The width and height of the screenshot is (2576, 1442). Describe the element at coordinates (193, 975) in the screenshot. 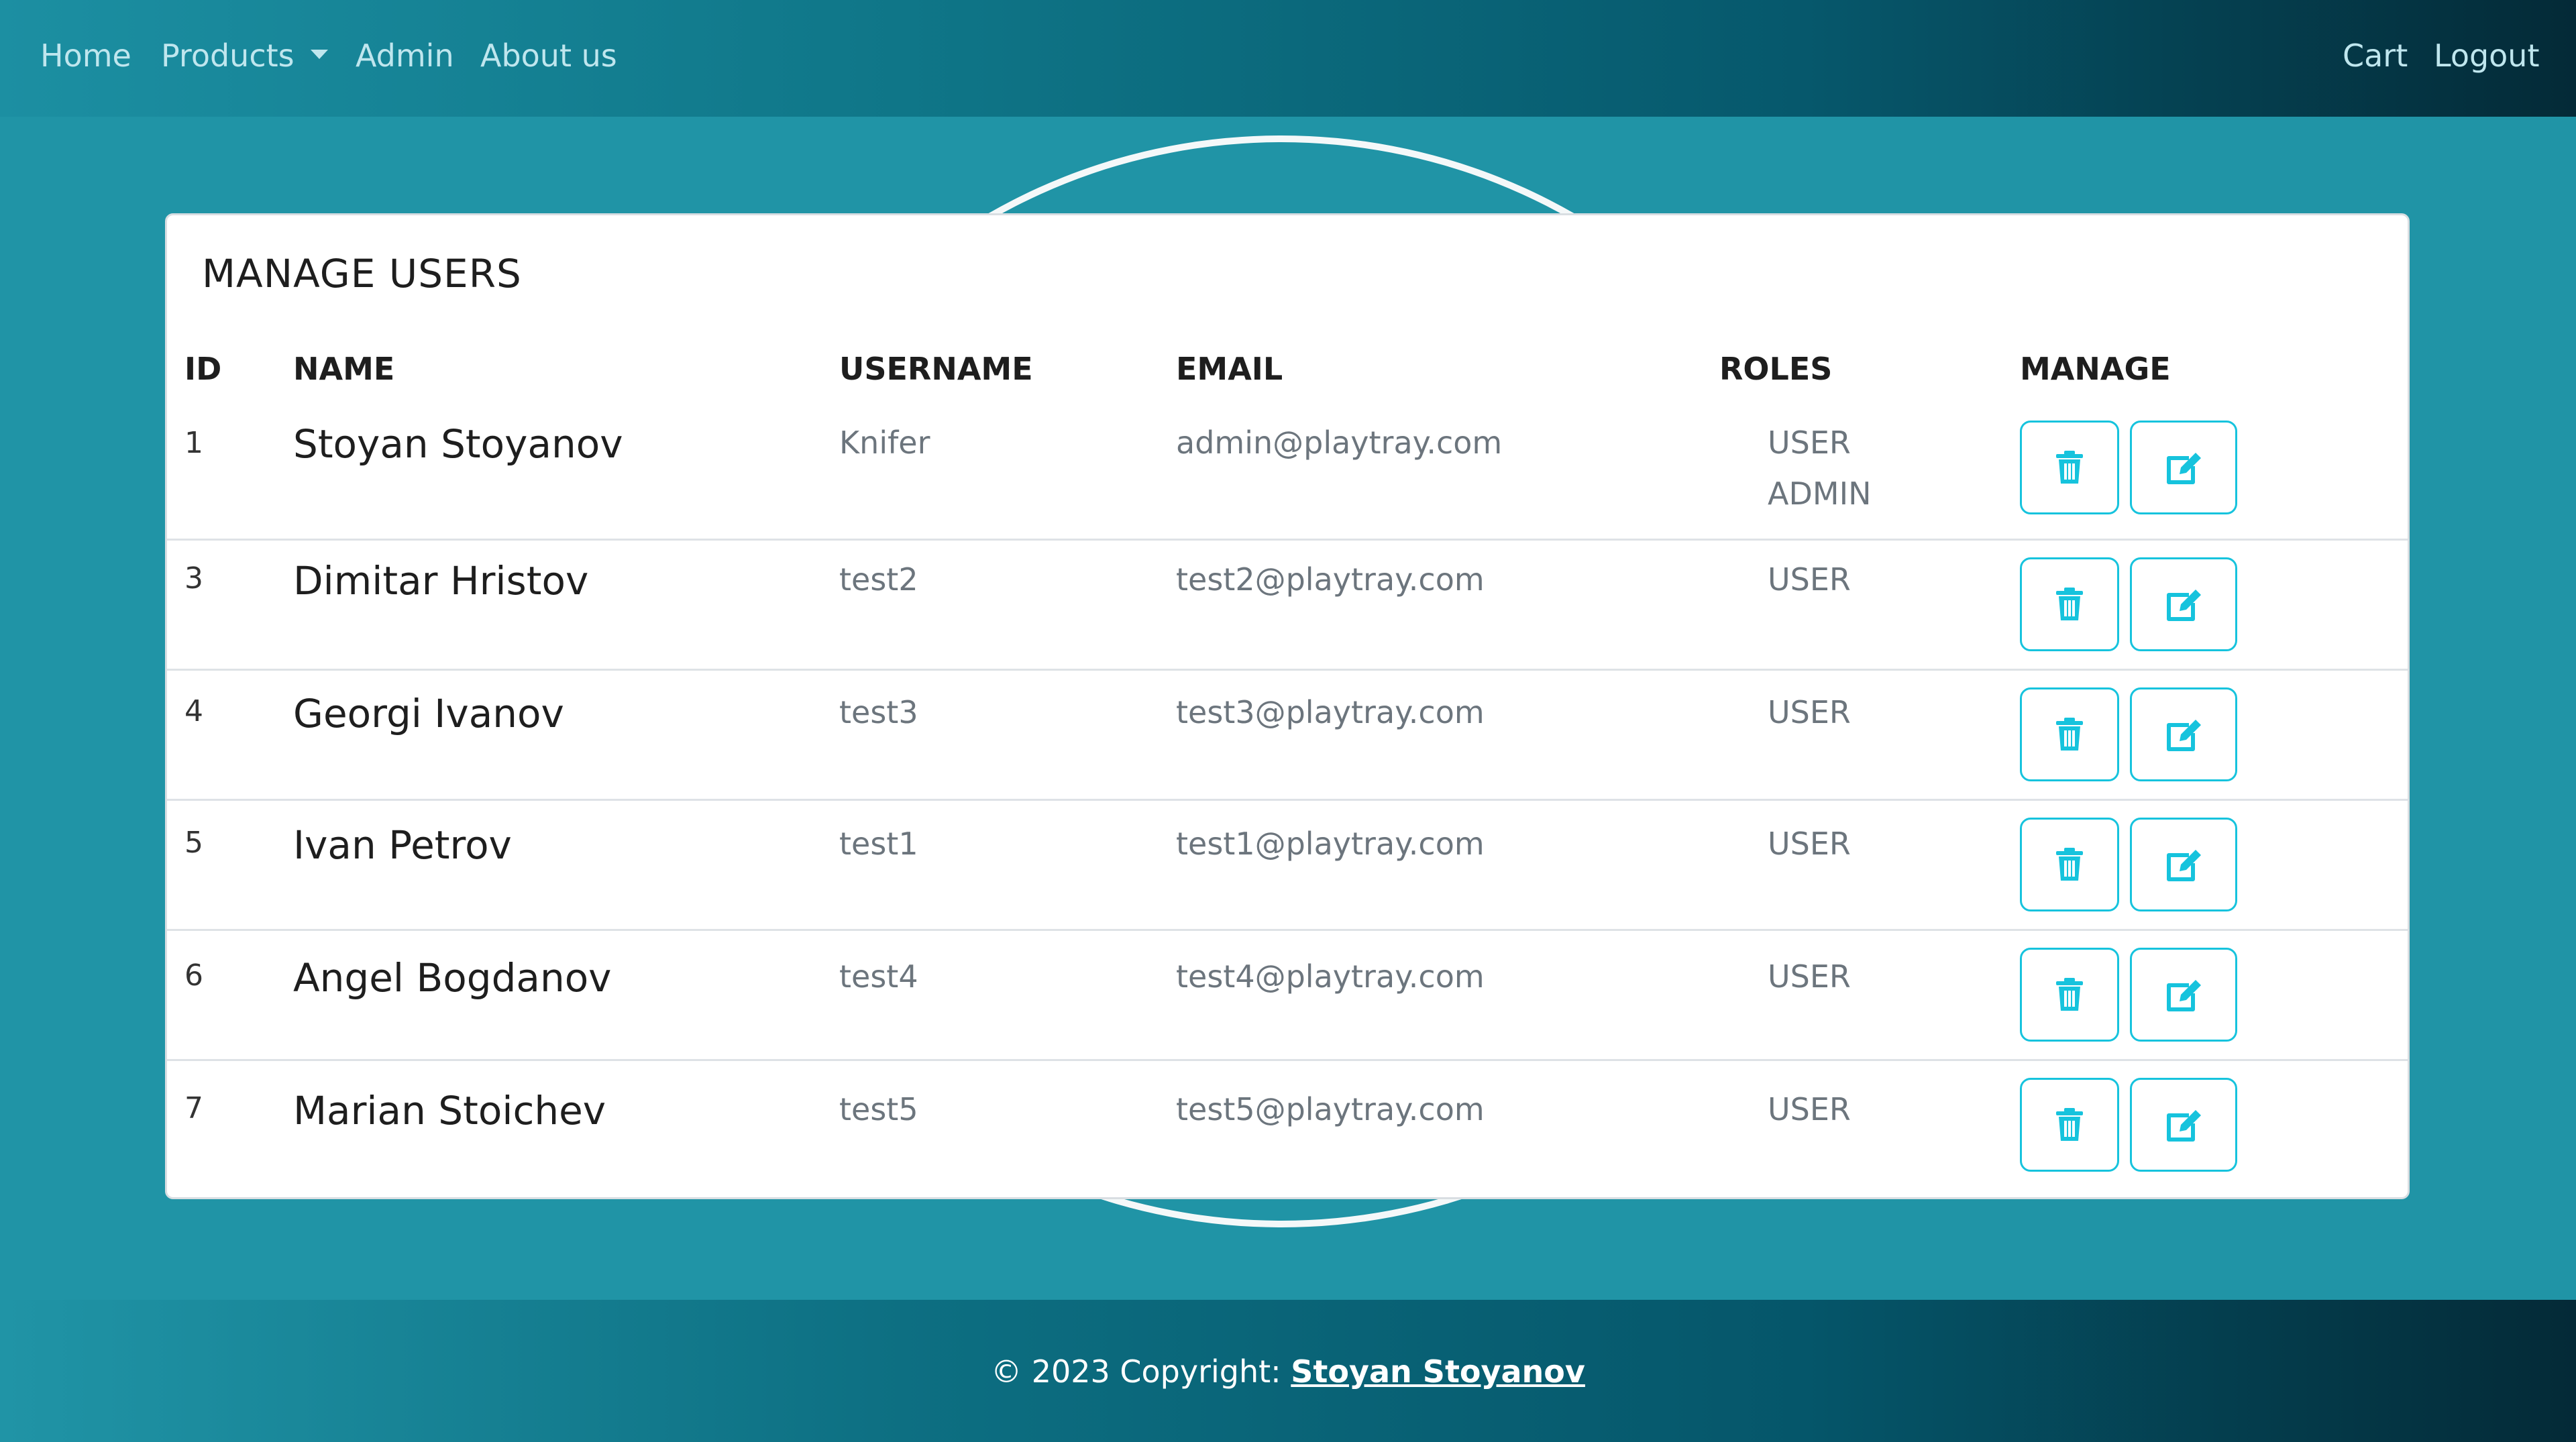

I see `cell-id: 6` at that location.